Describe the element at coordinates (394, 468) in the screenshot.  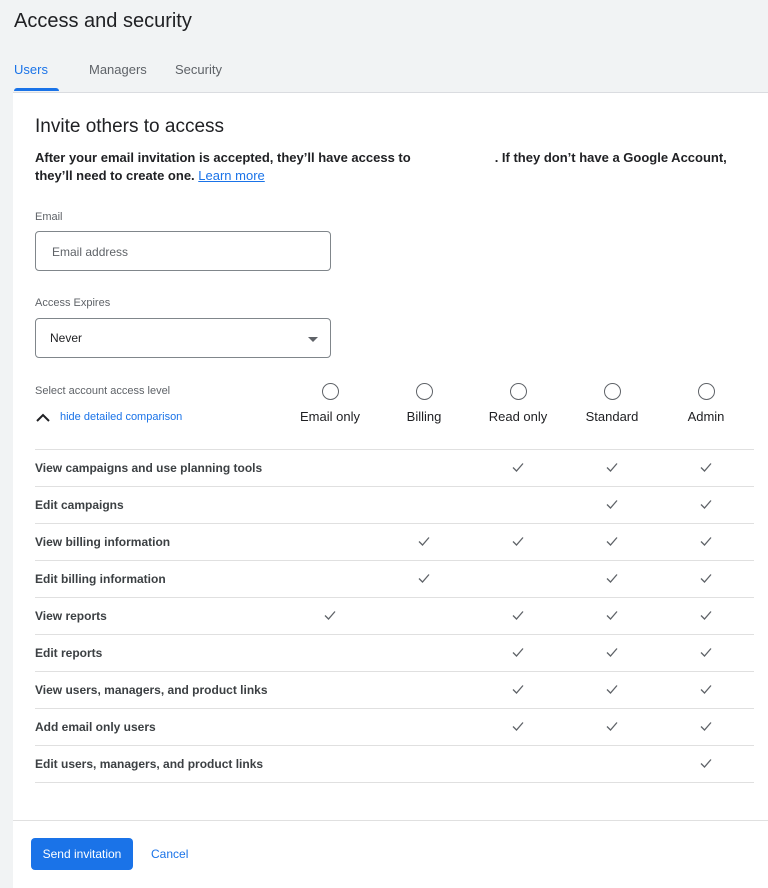
I see `table-row: View campaigns and use planning tools` at that location.